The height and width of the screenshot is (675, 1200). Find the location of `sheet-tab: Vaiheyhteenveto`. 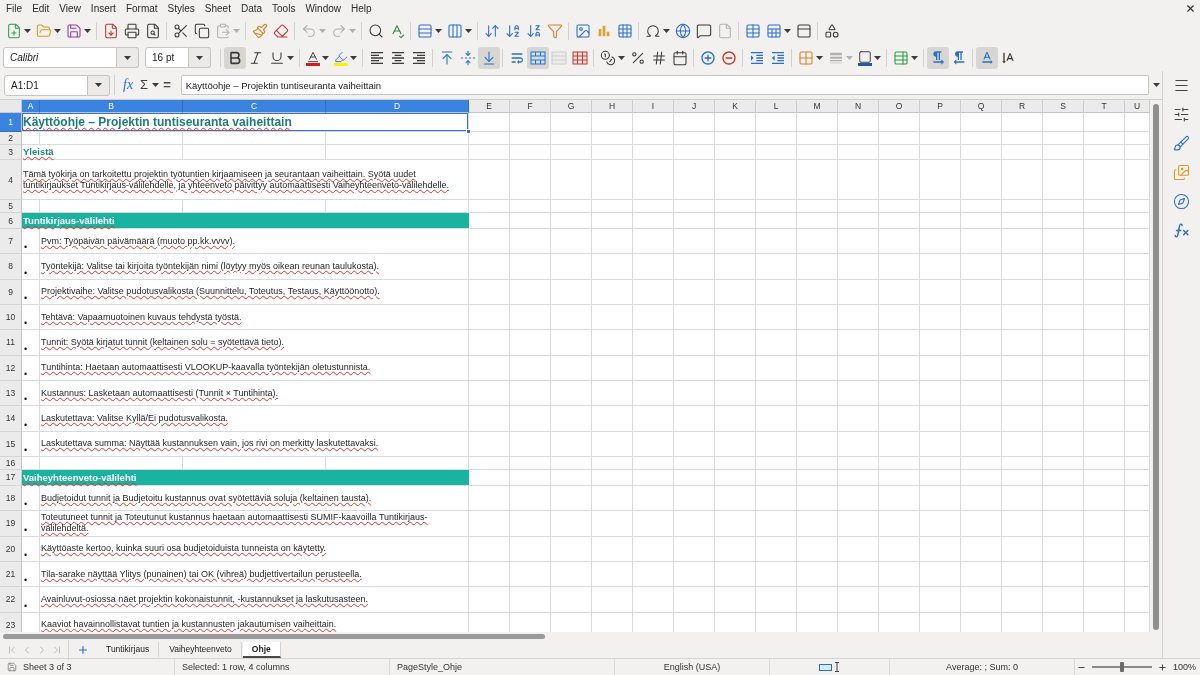

sheet-tab: Vaiheyhteenveto is located at coordinates (201, 649).